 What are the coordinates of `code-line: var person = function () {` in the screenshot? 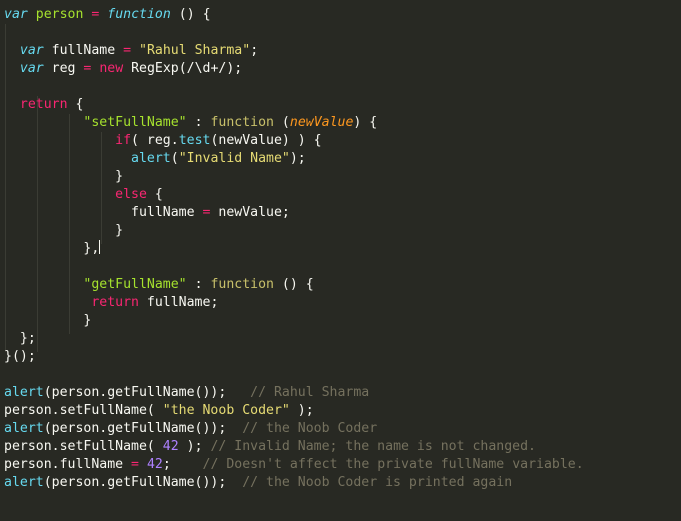 It's located at (342, 15).